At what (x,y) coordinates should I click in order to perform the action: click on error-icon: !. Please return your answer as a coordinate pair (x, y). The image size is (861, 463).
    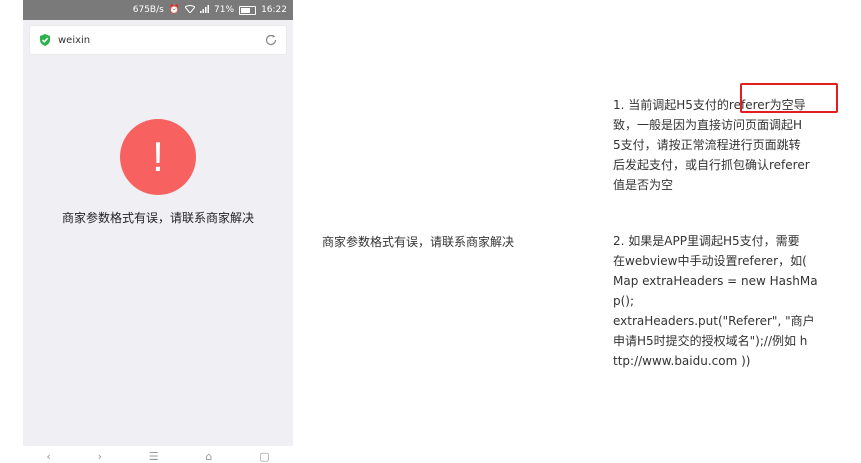
    Looking at the image, I should click on (158, 157).